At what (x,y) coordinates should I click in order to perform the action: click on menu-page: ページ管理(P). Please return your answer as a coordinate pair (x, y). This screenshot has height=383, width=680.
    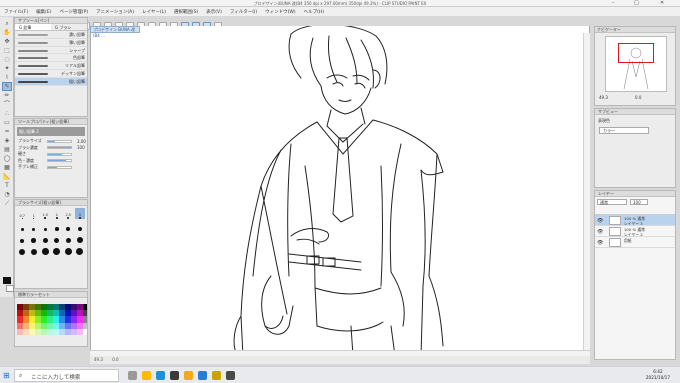
    Looking at the image, I should click on (73, 12).